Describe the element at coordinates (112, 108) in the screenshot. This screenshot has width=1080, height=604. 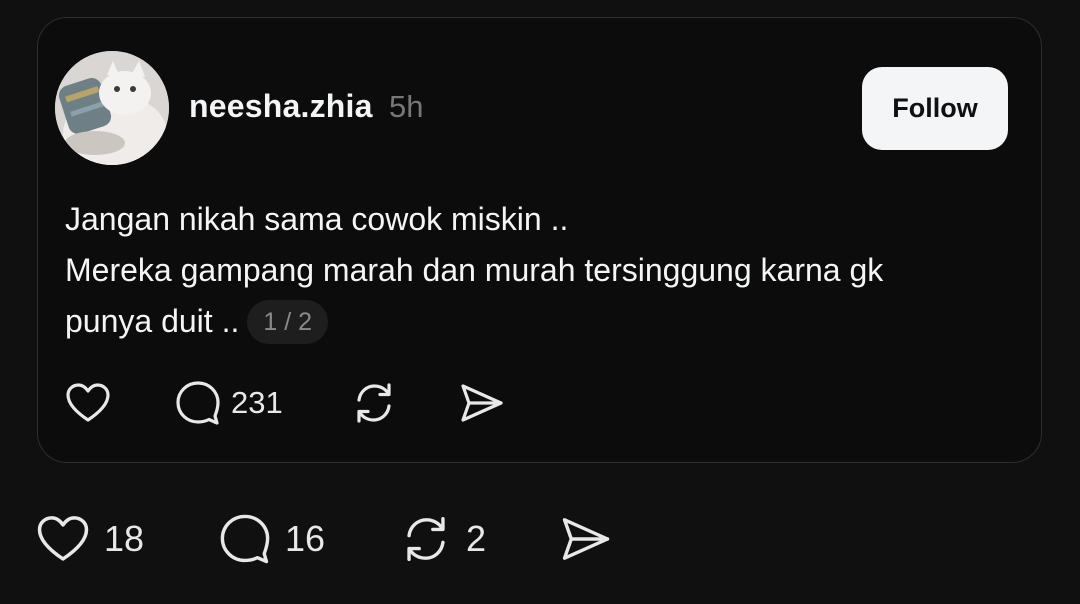
I see `avatar` at that location.